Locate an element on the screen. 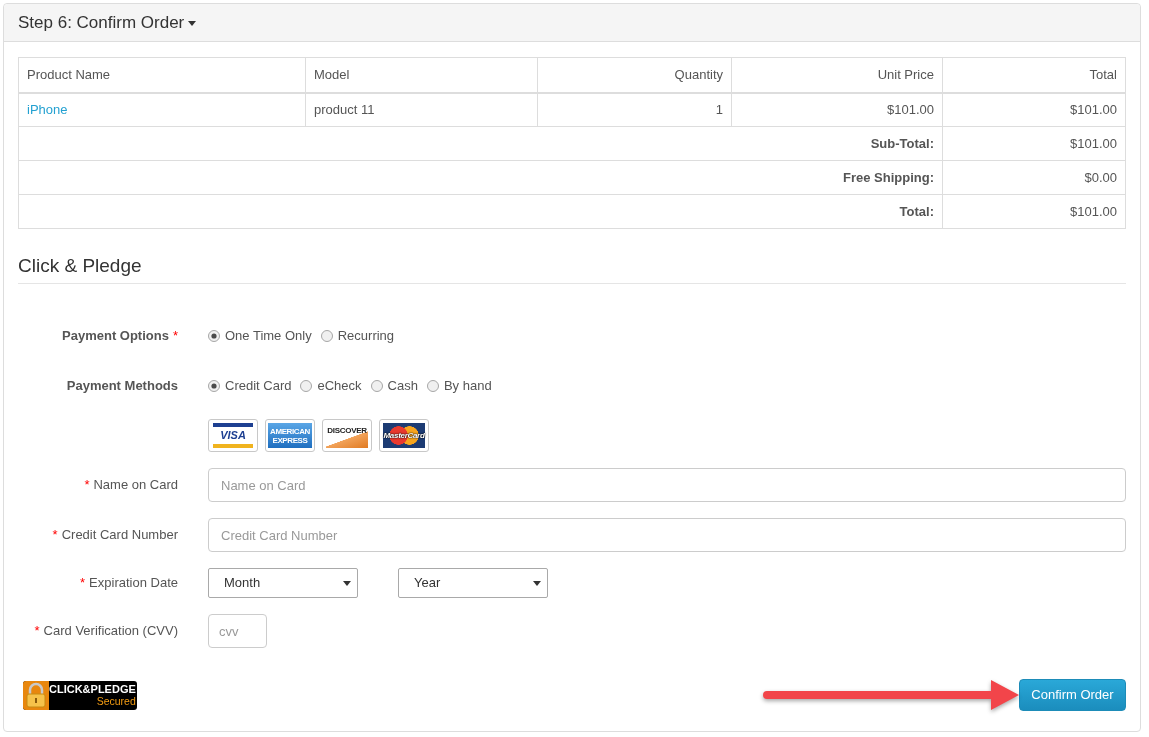 This screenshot has width=1149, height=737. radio-option: Recurring is located at coordinates (357, 336).